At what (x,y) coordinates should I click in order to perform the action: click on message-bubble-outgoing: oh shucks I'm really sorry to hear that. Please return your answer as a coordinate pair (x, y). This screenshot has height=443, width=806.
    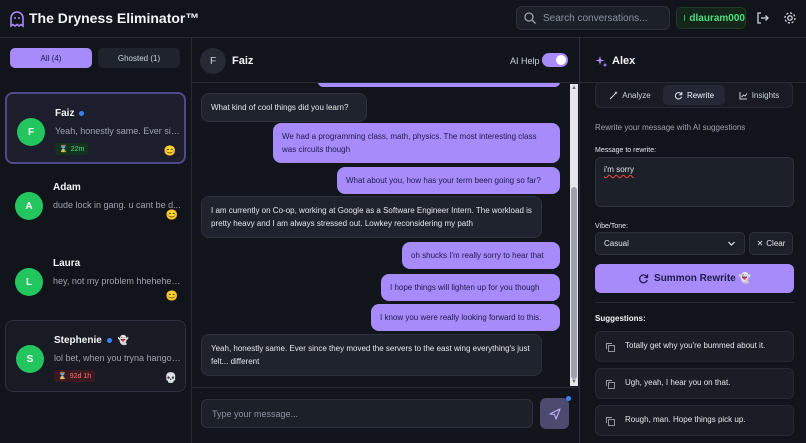
    Looking at the image, I should click on (481, 255).